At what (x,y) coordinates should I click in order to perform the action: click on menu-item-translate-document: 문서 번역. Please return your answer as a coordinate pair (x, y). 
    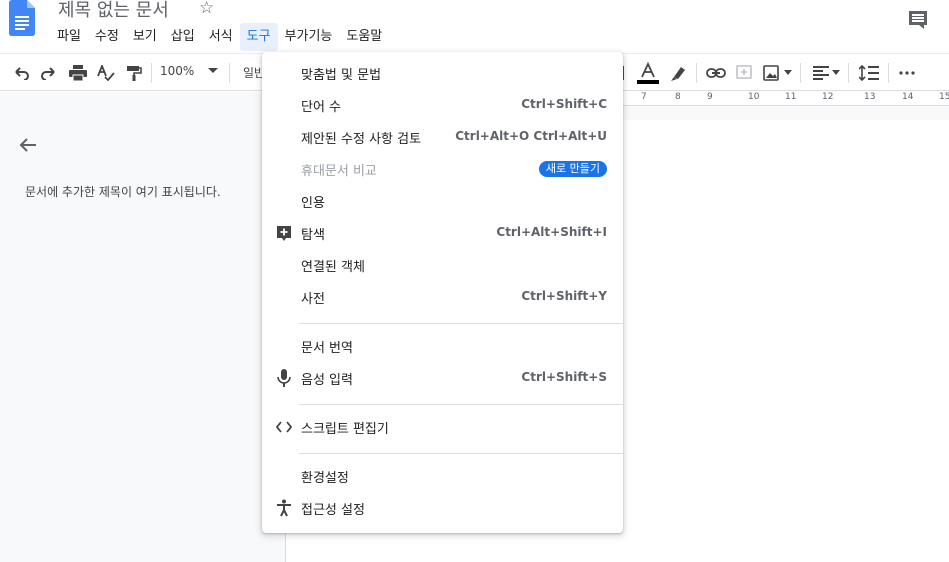
    Looking at the image, I should click on (442, 346).